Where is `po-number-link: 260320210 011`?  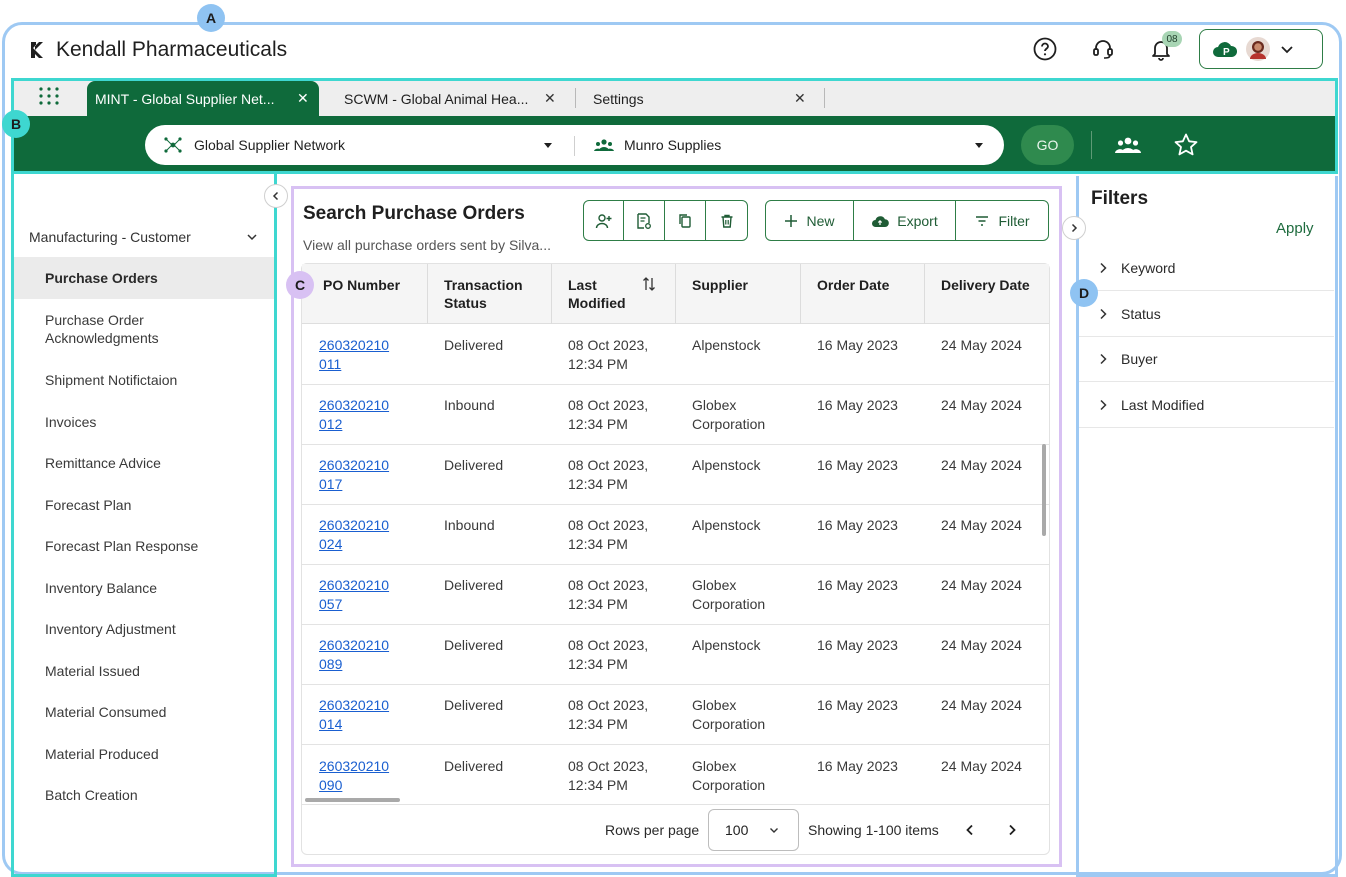 po-number-link: 260320210 011 is located at coordinates (359, 355).